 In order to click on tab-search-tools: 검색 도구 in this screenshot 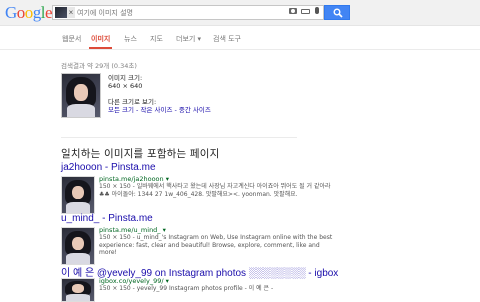, I will do `click(227, 39)`.